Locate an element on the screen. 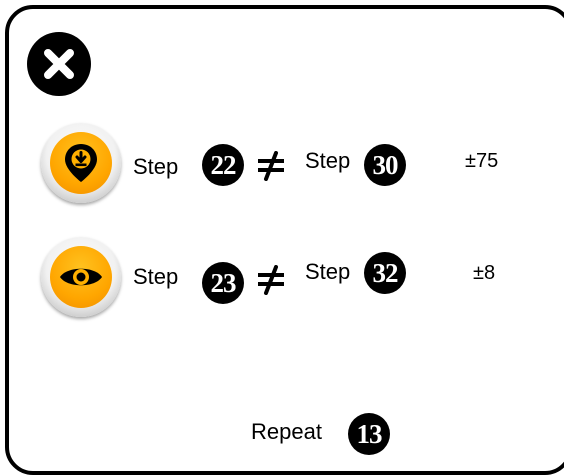 The width and height of the screenshot is (564, 475). close-button is located at coordinates (59, 64).